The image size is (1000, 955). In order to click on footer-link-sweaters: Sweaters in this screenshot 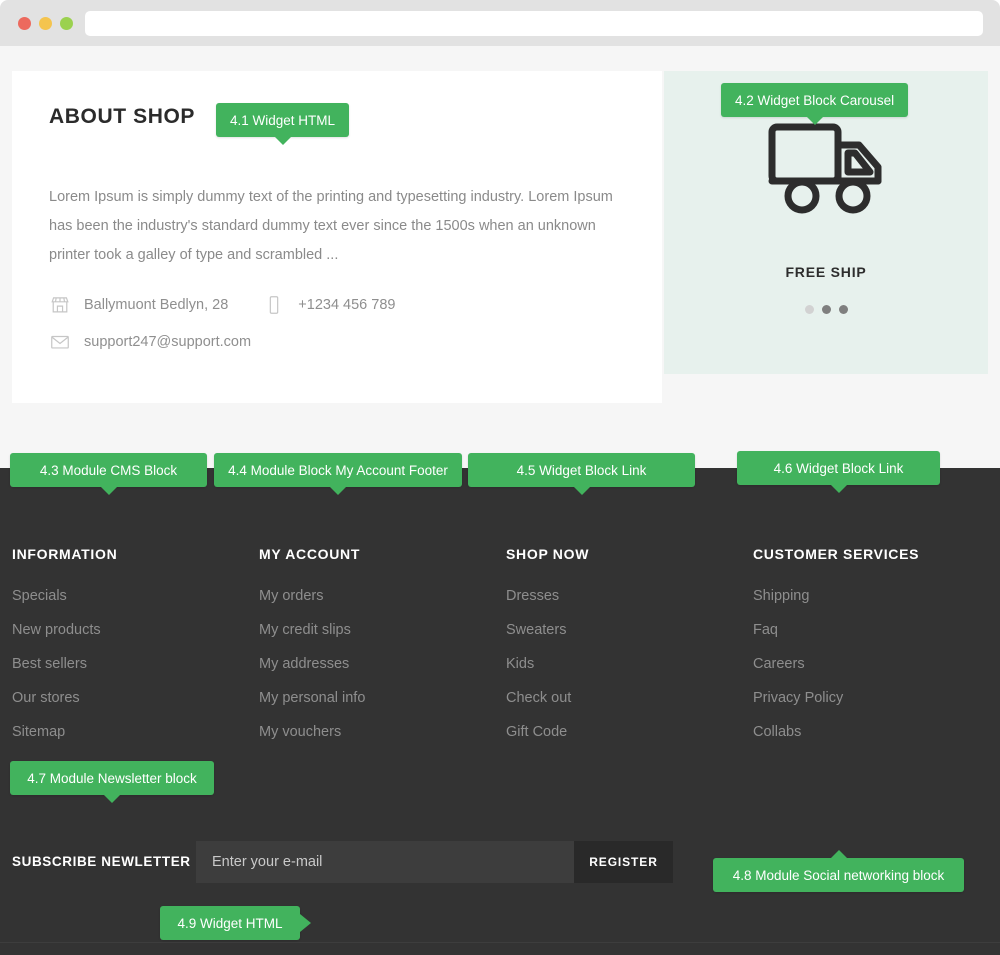, I will do `click(536, 630)`.